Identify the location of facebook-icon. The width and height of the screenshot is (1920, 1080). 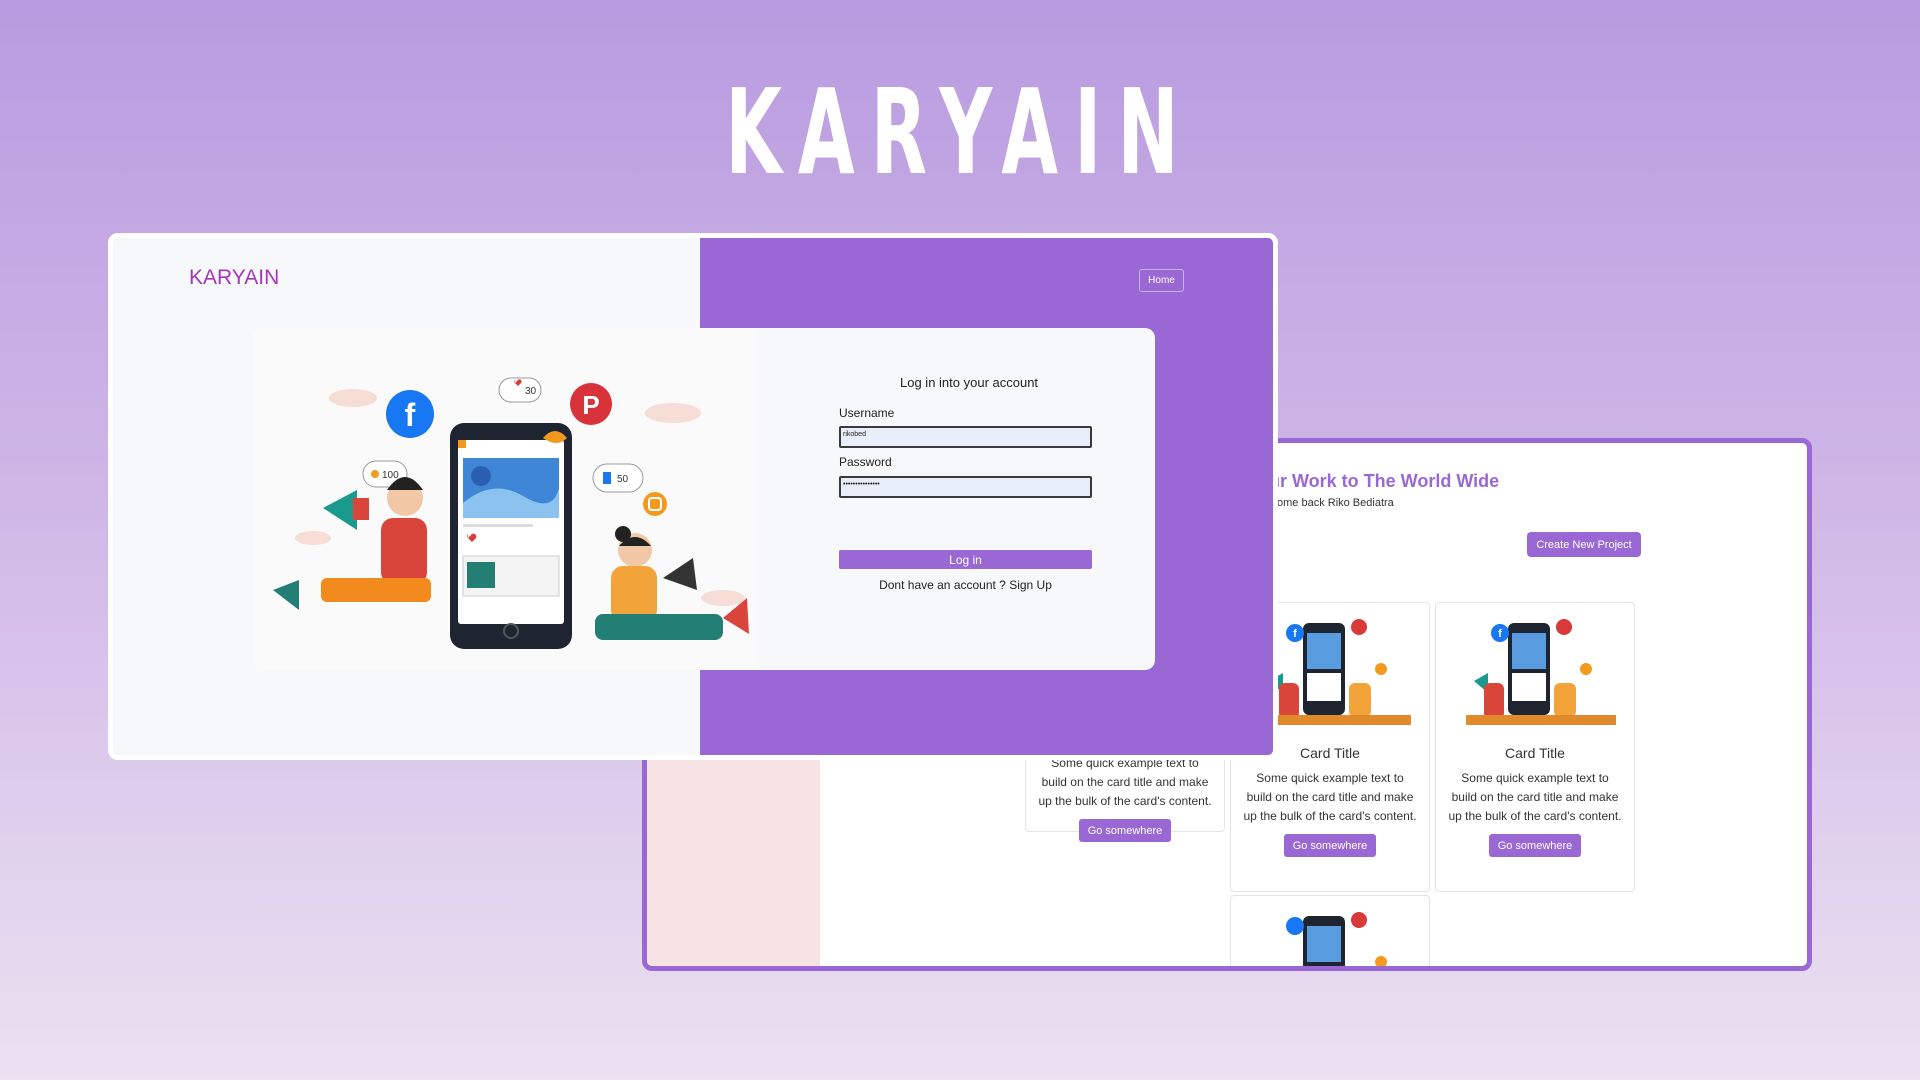
(1295, 926).